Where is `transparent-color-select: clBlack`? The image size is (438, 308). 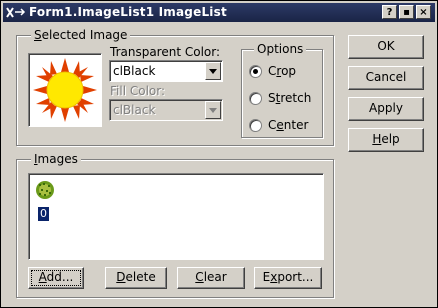
transparent-color-select: clBlack is located at coordinates (166, 71).